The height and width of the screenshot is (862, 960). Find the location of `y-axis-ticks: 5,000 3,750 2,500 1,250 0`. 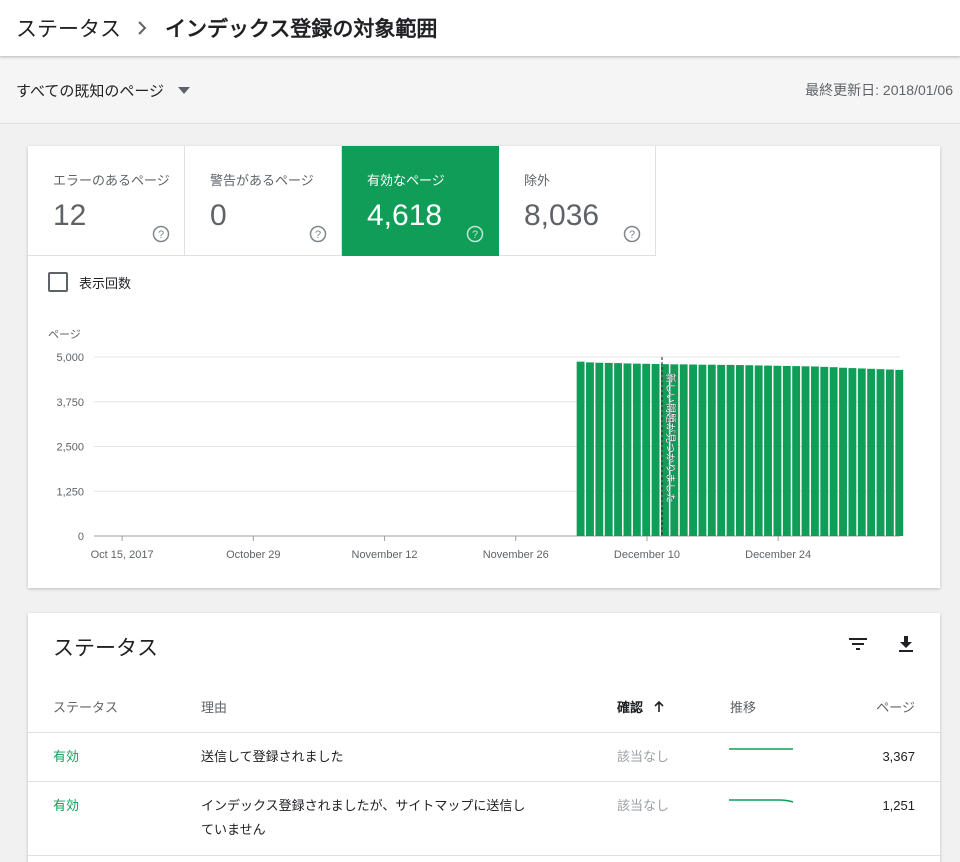

y-axis-ticks: 5,000 3,750 2,500 1,250 0 is located at coordinates (70, 447).